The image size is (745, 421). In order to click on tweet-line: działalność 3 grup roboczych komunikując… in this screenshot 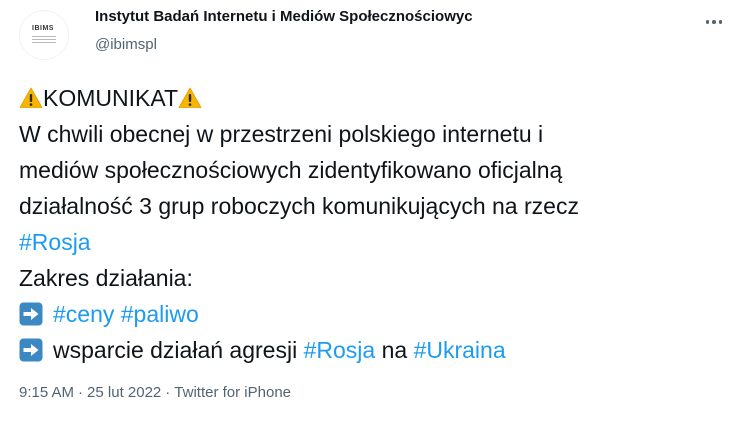, I will do `click(299, 206)`.